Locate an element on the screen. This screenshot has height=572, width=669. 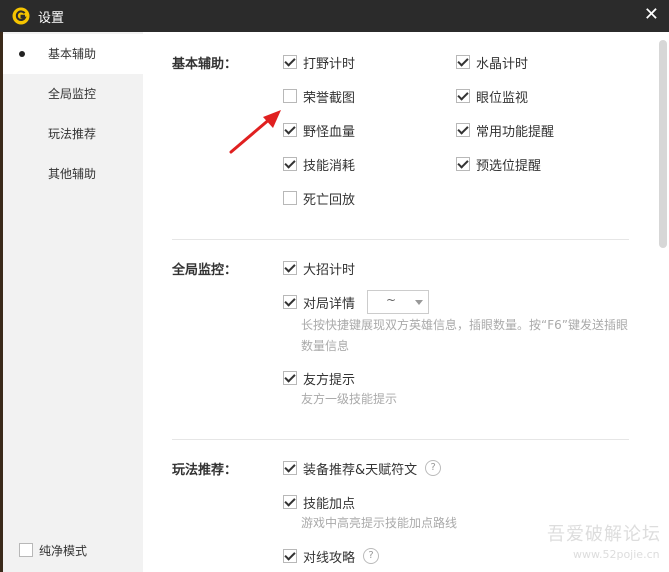
option-label: 装备推荐&天赋符文 is located at coordinates (360, 470).